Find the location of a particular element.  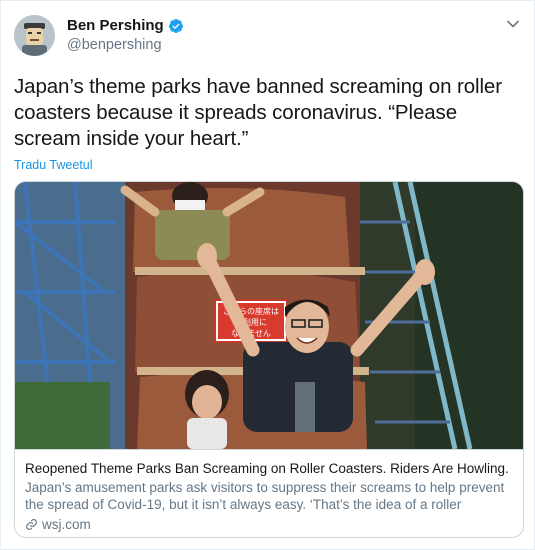

author-name-row: Ben Pershing is located at coordinates (125, 25).